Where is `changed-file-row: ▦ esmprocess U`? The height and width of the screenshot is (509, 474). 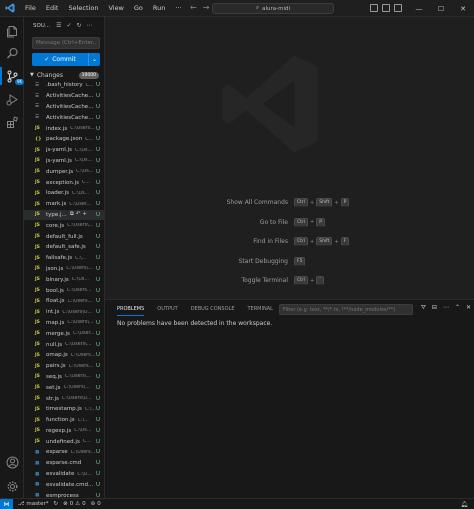 changed-file-row: ▦ esmprocess U is located at coordinates (64, 494).